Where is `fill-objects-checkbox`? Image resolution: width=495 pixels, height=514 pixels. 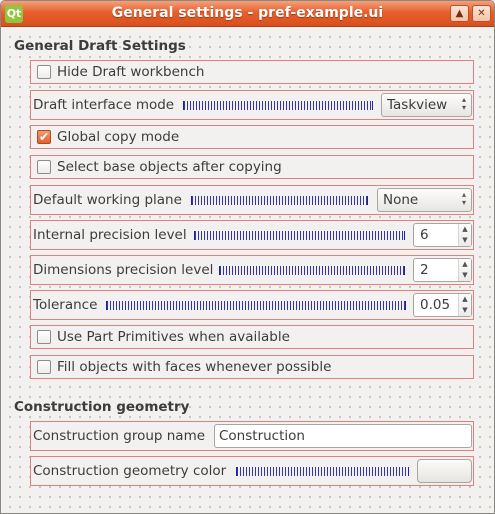
fill-objects-checkbox is located at coordinates (44, 367).